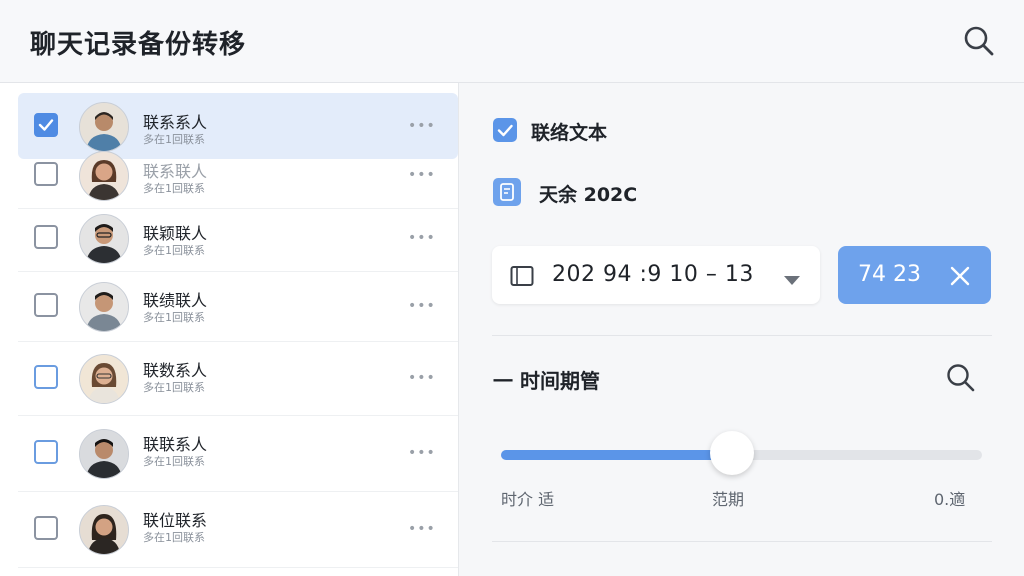 This screenshot has width=1024, height=576. What do you see at coordinates (507, 192) in the screenshot?
I see `file-icon` at bounding box center [507, 192].